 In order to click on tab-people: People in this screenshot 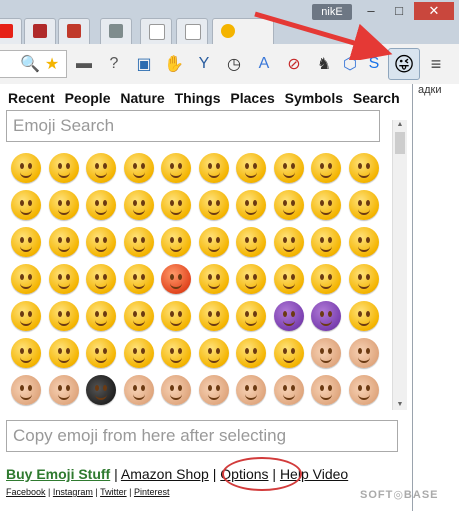, I will do `click(88, 98)`.